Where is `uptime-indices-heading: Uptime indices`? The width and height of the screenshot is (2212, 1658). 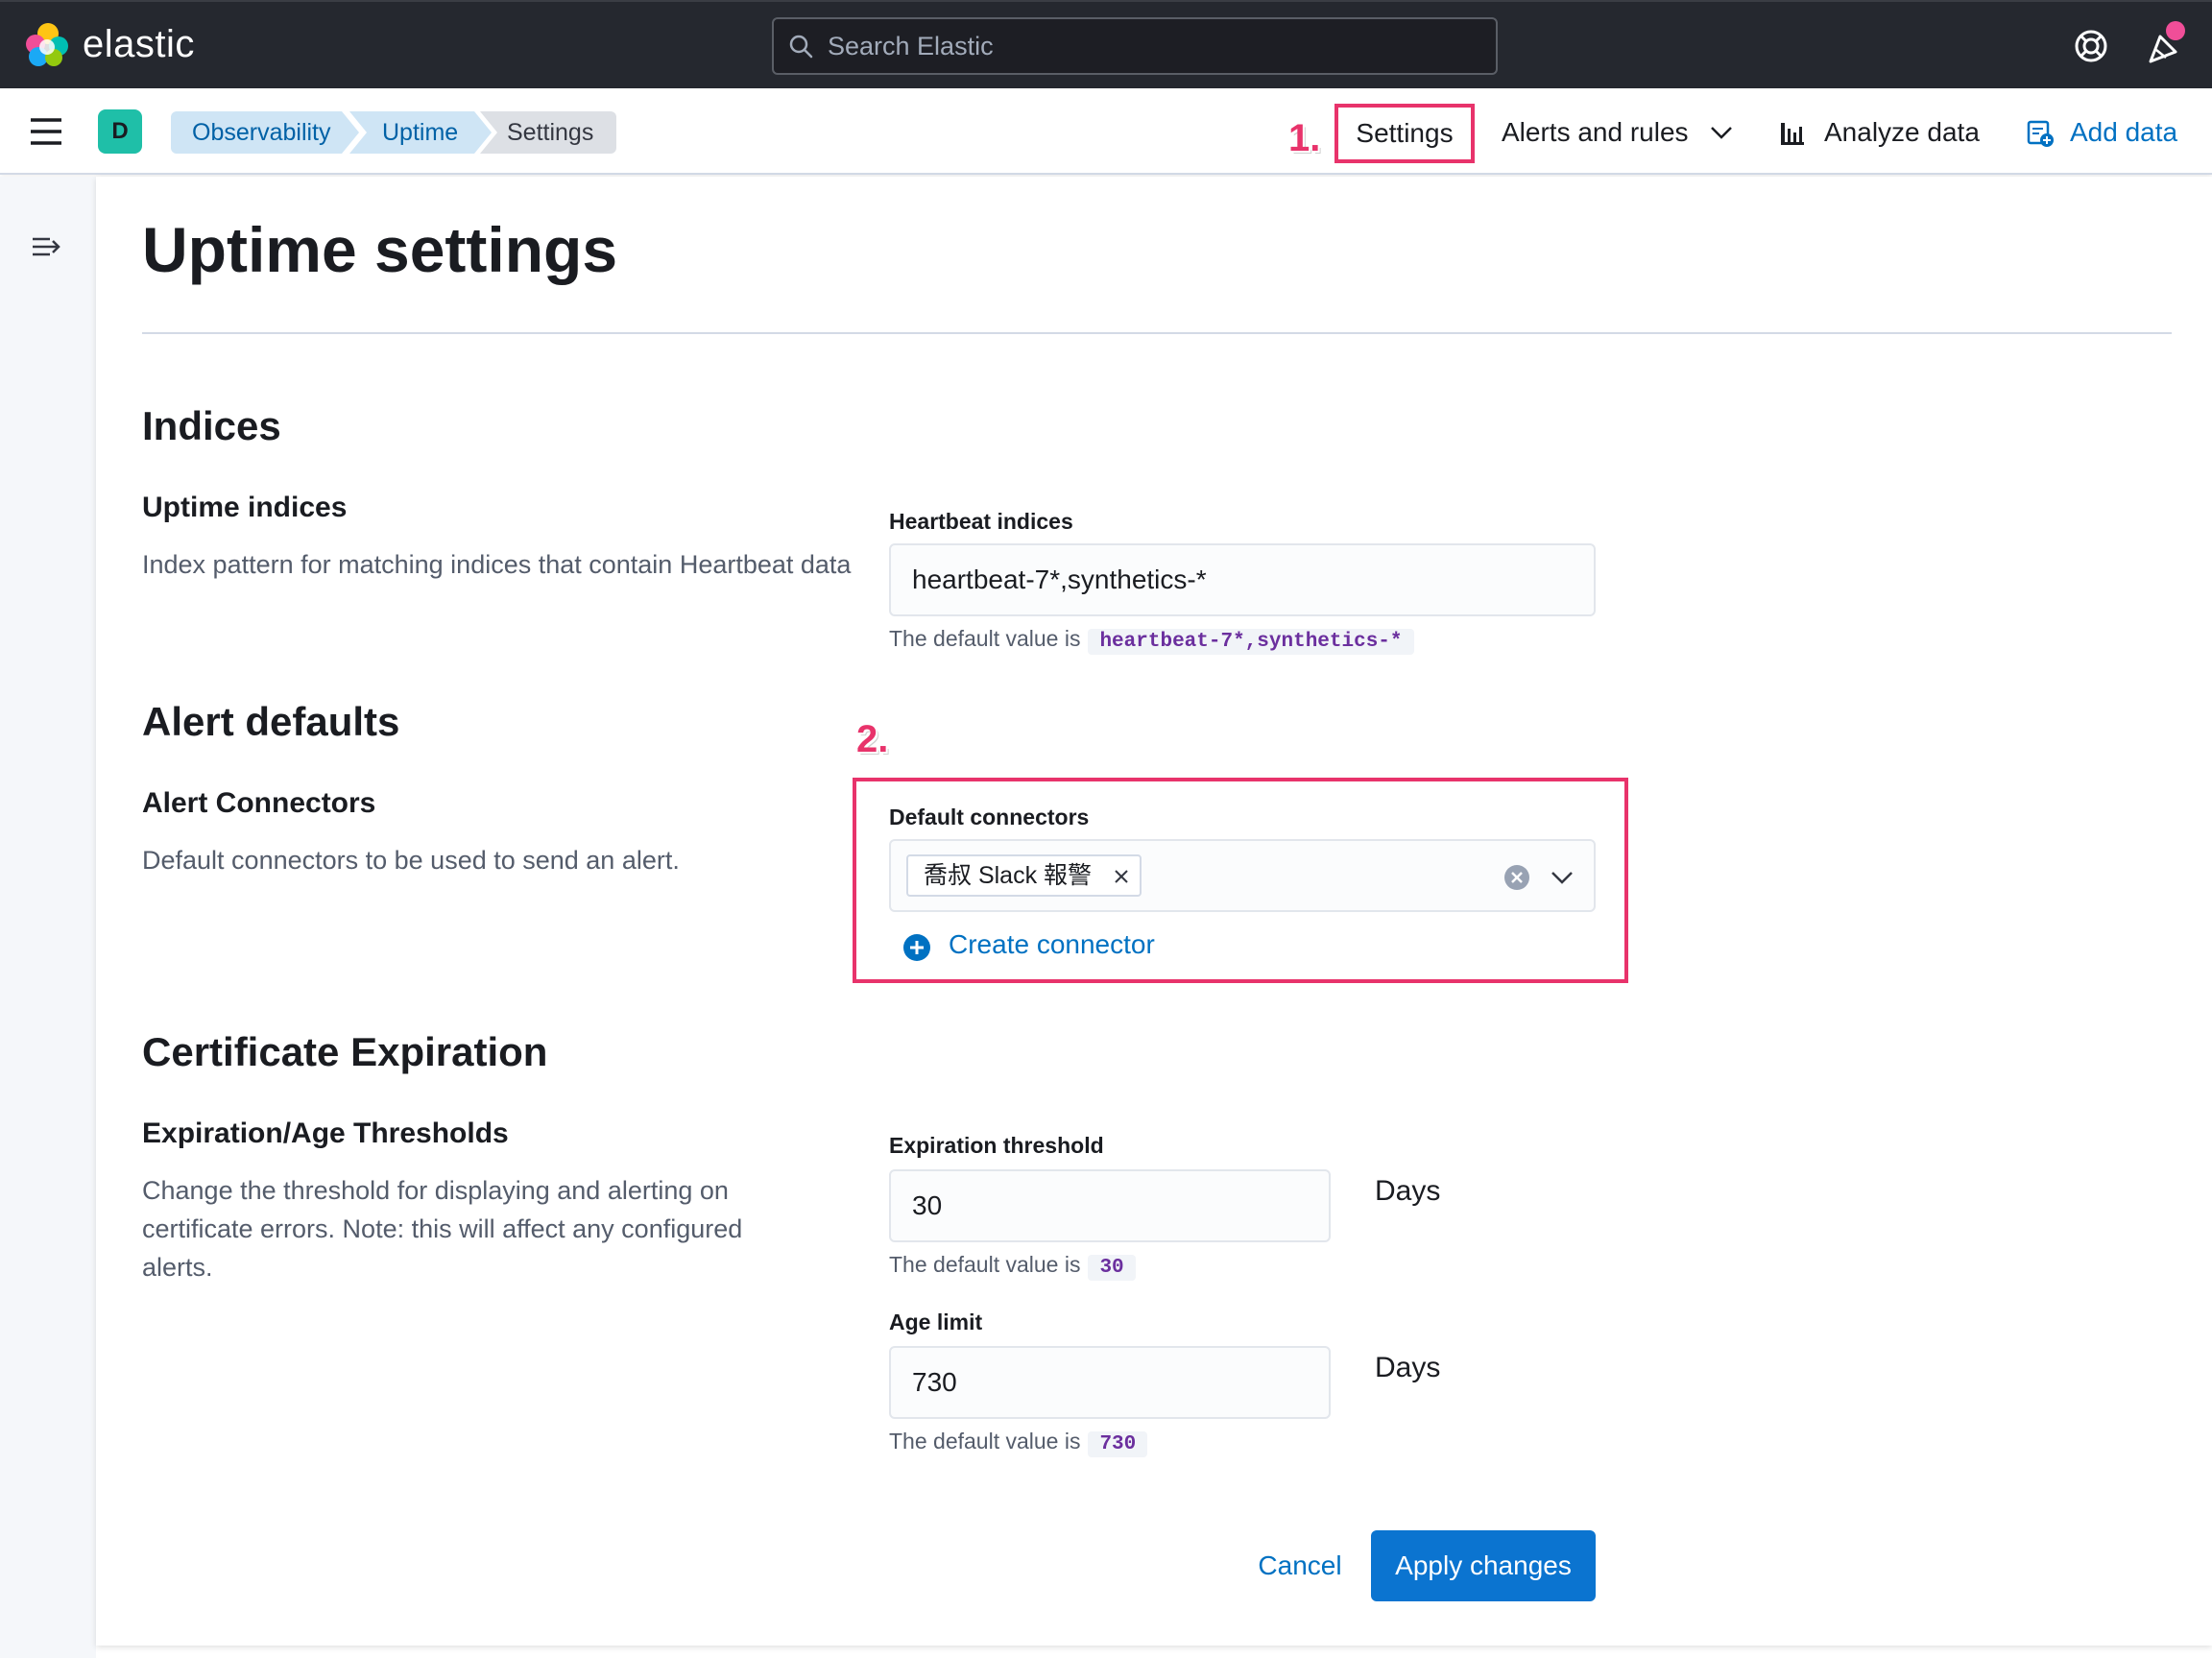 uptime-indices-heading: Uptime indices is located at coordinates (245, 507).